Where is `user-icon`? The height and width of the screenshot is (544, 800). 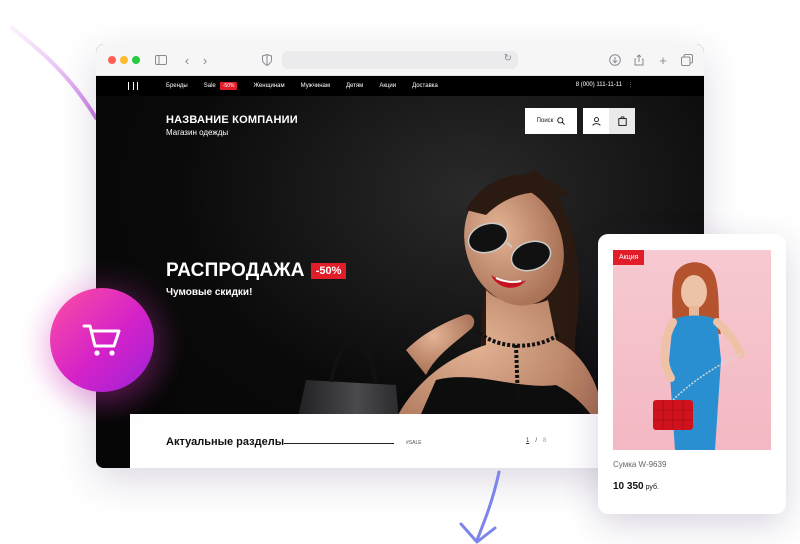 user-icon is located at coordinates (596, 121).